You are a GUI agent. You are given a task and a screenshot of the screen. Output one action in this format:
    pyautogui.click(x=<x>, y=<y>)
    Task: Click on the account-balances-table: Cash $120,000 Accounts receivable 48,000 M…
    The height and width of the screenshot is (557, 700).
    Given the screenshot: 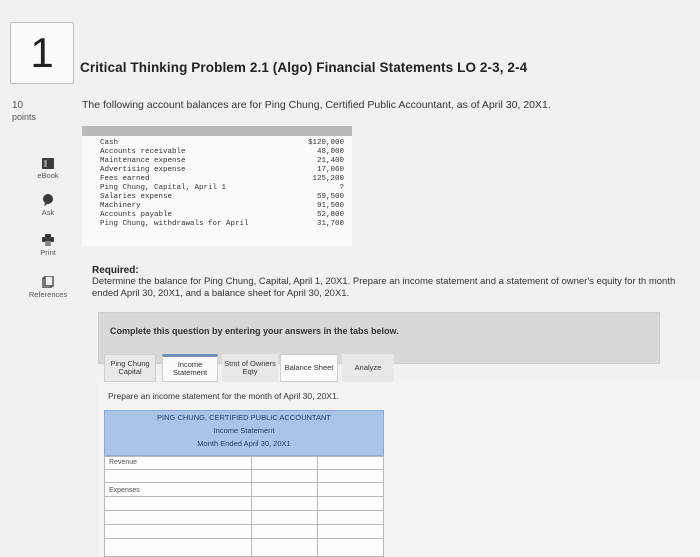 What is the action you would take?
    pyautogui.click(x=217, y=186)
    